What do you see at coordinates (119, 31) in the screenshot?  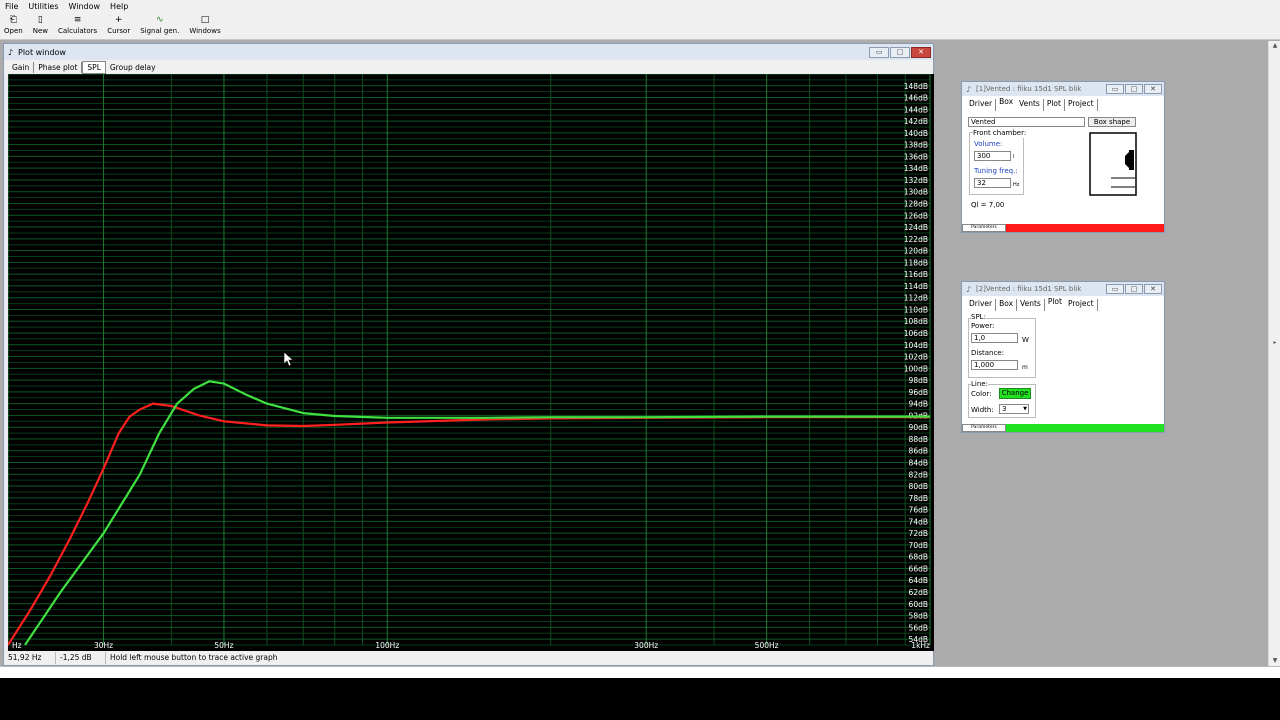 I see `cursor-label: Cursor` at bounding box center [119, 31].